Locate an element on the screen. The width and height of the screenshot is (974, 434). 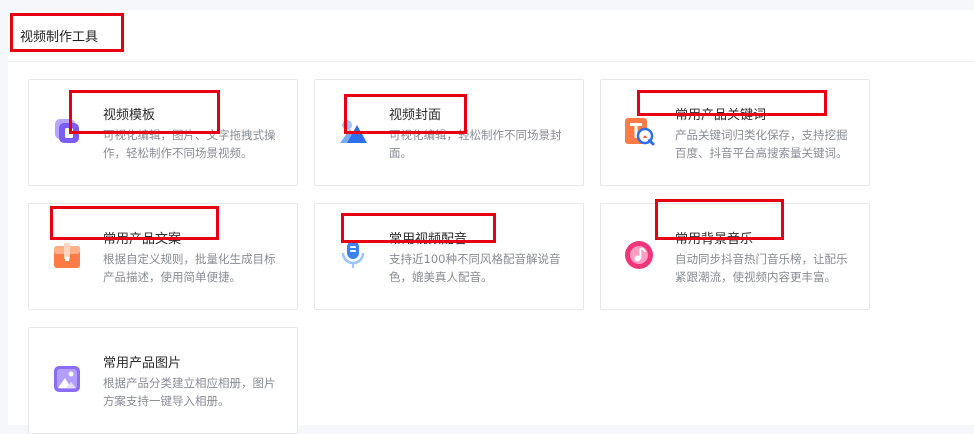
tool-desc: 支持近100种不同风格配音解说音色，媲美真人配音。 is located at coordinates (475, 268).